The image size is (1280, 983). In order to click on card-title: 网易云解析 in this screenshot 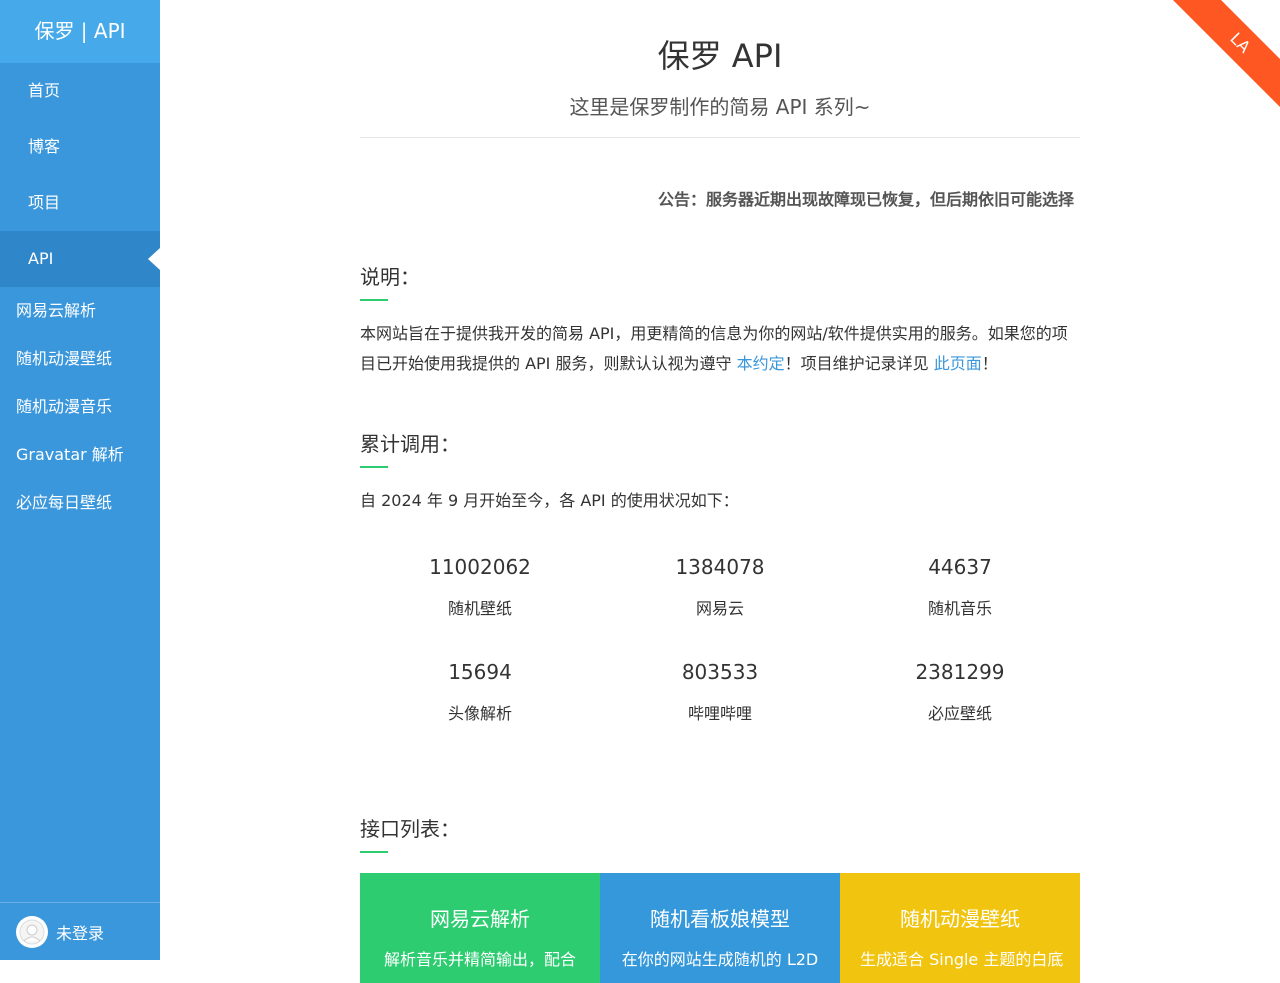, I will do `click(480, 919)`.